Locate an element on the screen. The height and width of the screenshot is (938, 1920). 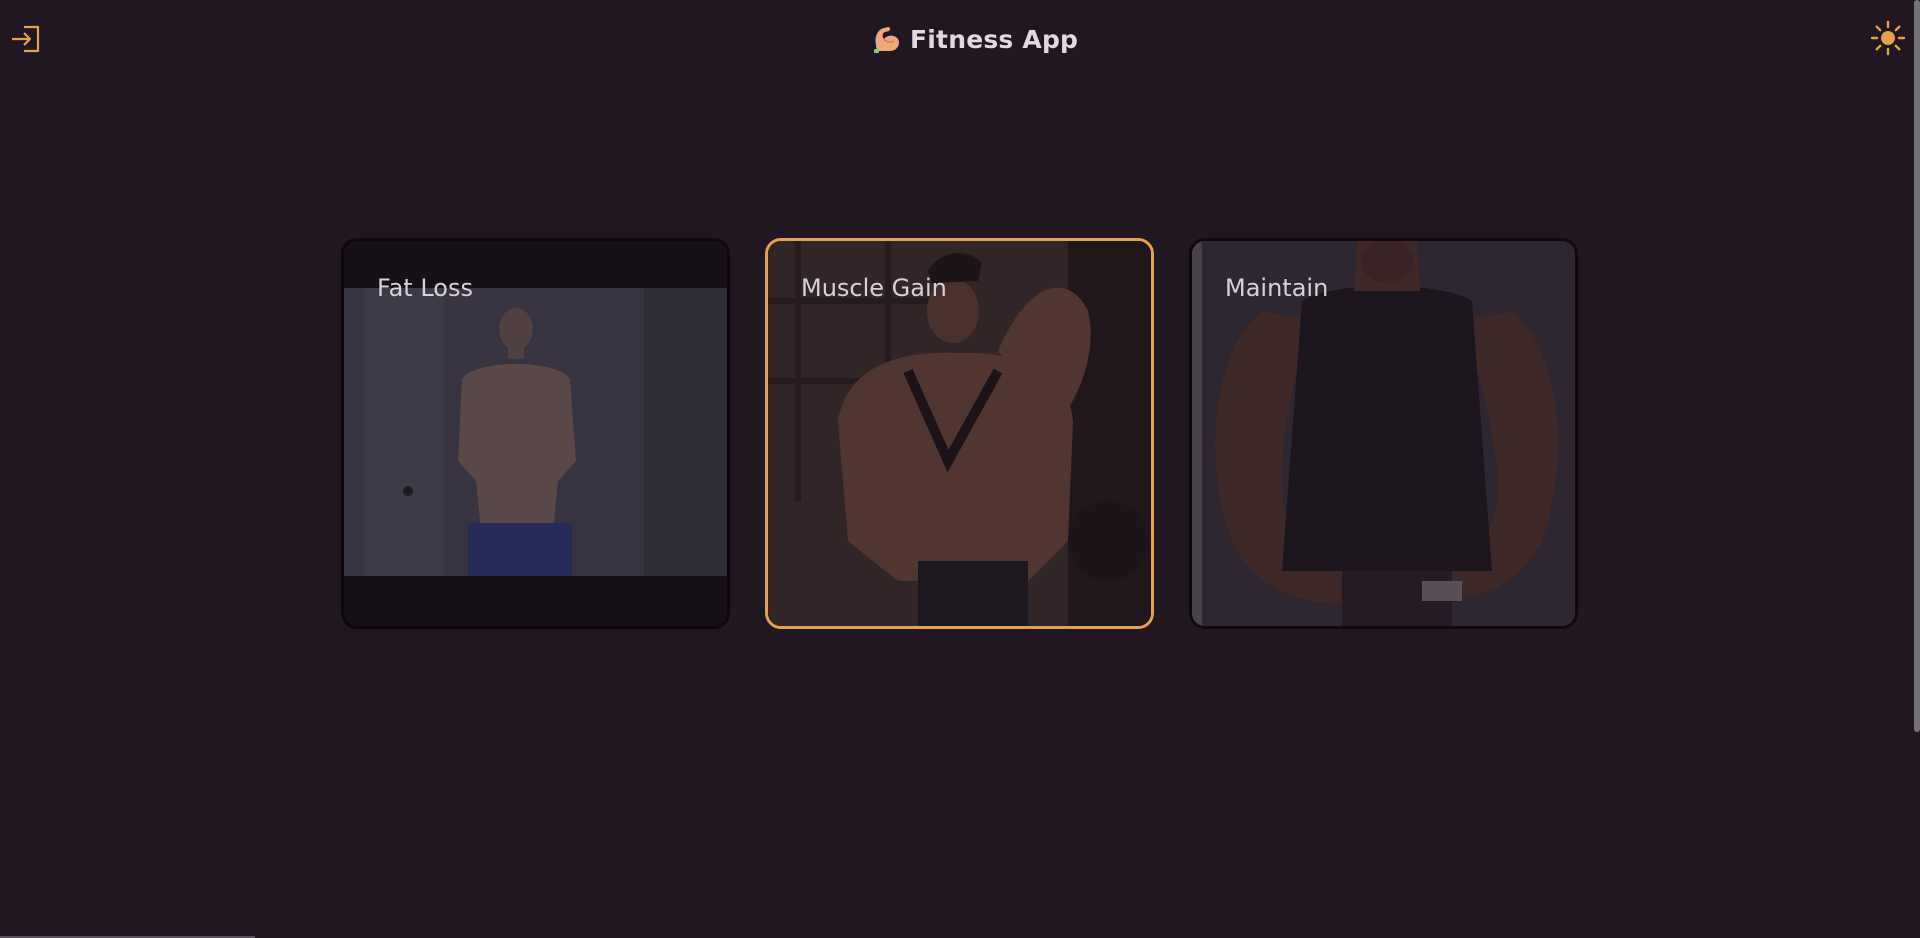
goal-card-maintain: Maintain is located at coordinates (1383, 433).